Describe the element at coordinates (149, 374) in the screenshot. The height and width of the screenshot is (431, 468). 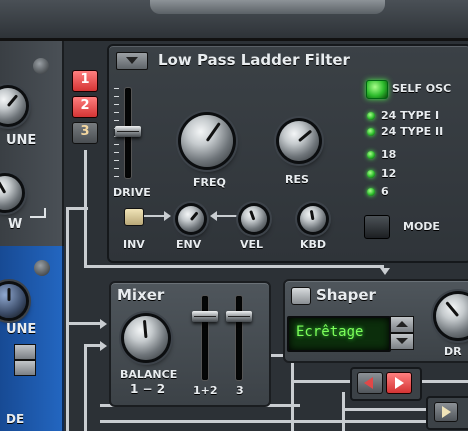
I see `balance-label: BALANCE` at that location.